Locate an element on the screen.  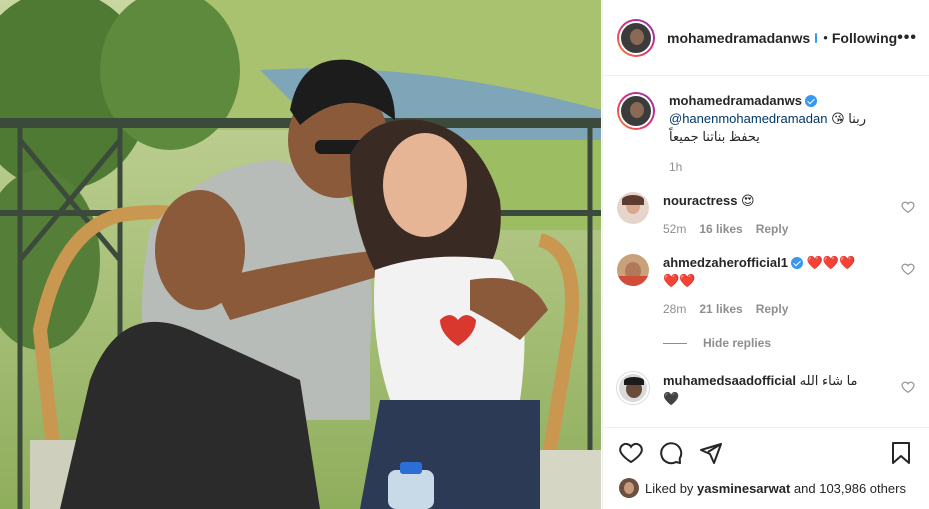
caption-emoji: 😘 is located at coordinates (838, 118).